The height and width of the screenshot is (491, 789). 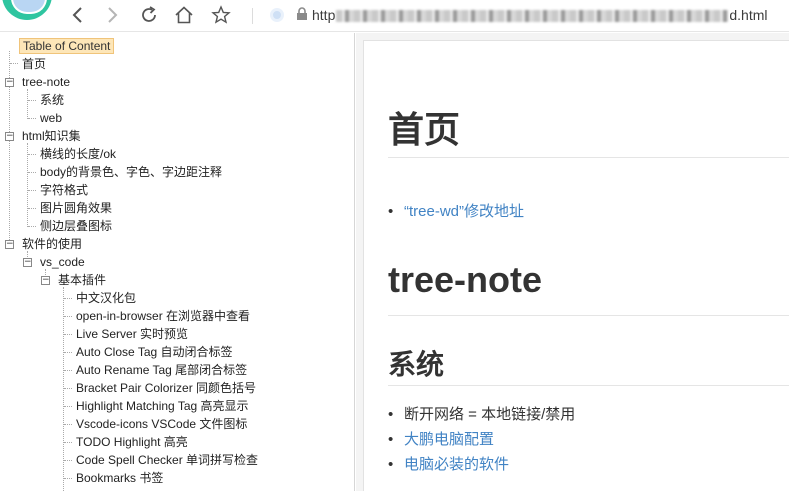 I want to click on url-suffix: d.html, so click(x=748, y=15).